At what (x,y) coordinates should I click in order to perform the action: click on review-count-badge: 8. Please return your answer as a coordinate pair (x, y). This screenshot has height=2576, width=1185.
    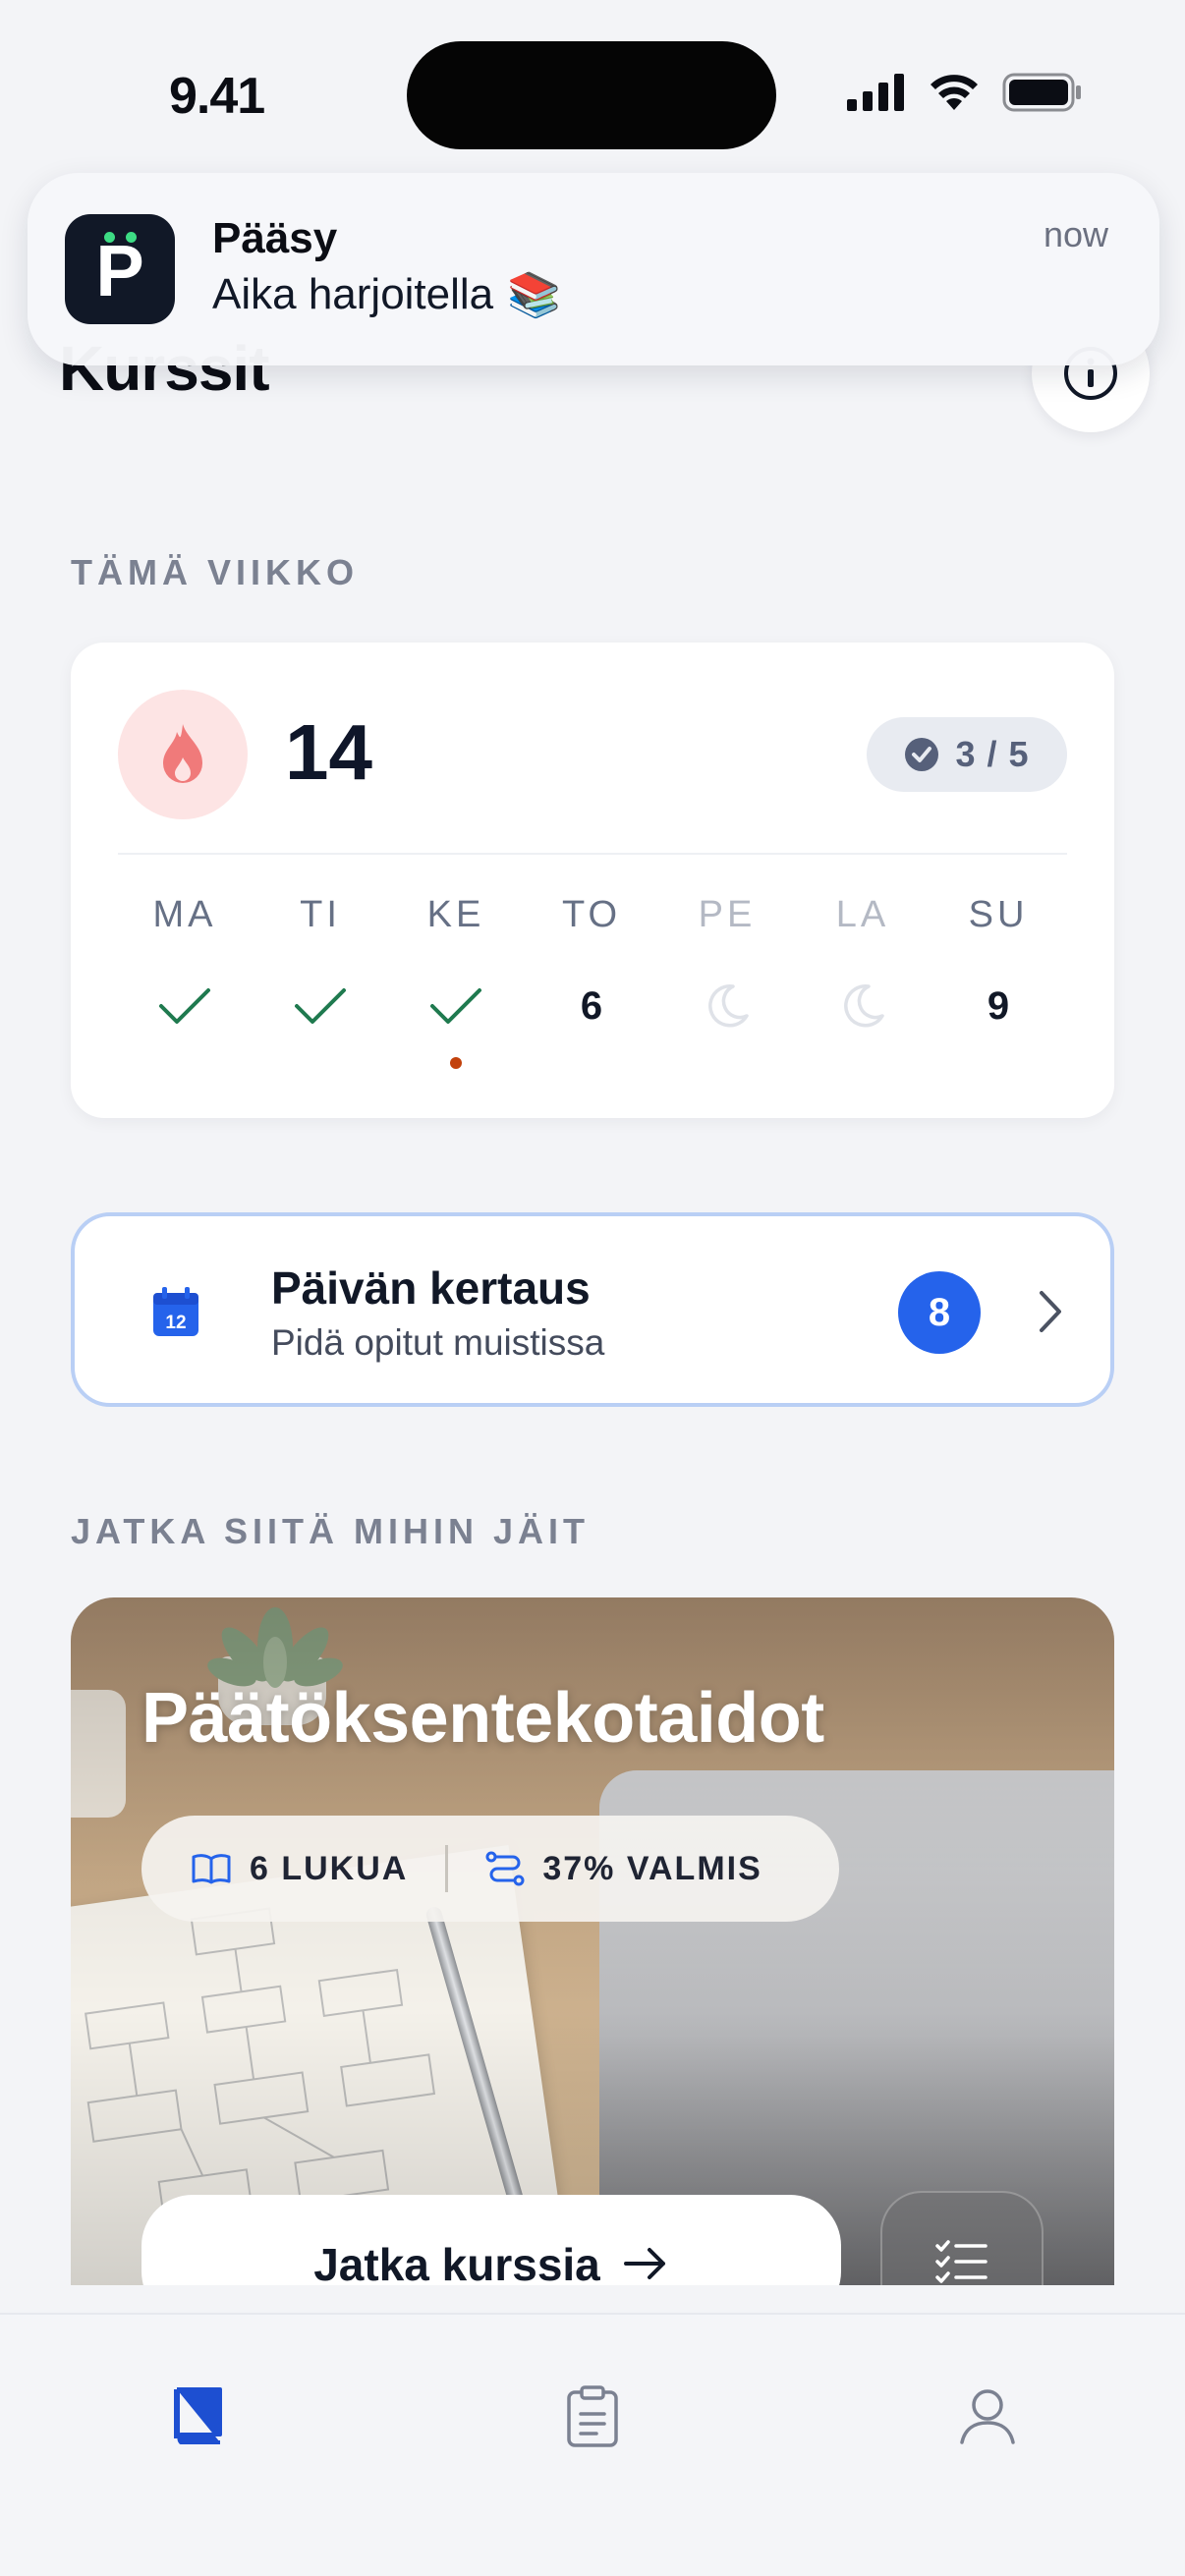
    Looking at the image, I should click on (940, 1312).